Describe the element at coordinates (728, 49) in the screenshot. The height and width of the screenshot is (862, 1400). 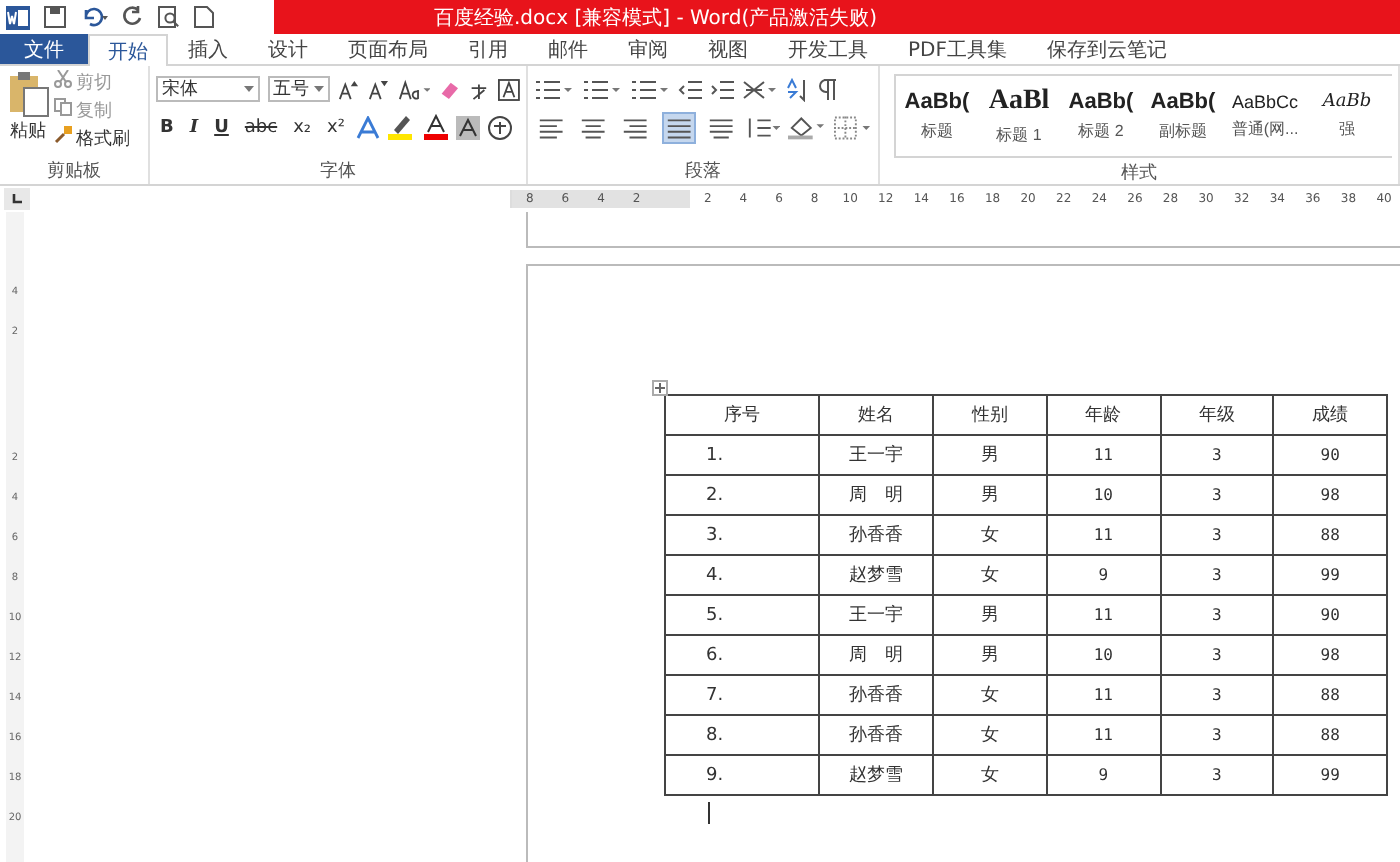
I see `ribbon-tab: 视图` at that location.